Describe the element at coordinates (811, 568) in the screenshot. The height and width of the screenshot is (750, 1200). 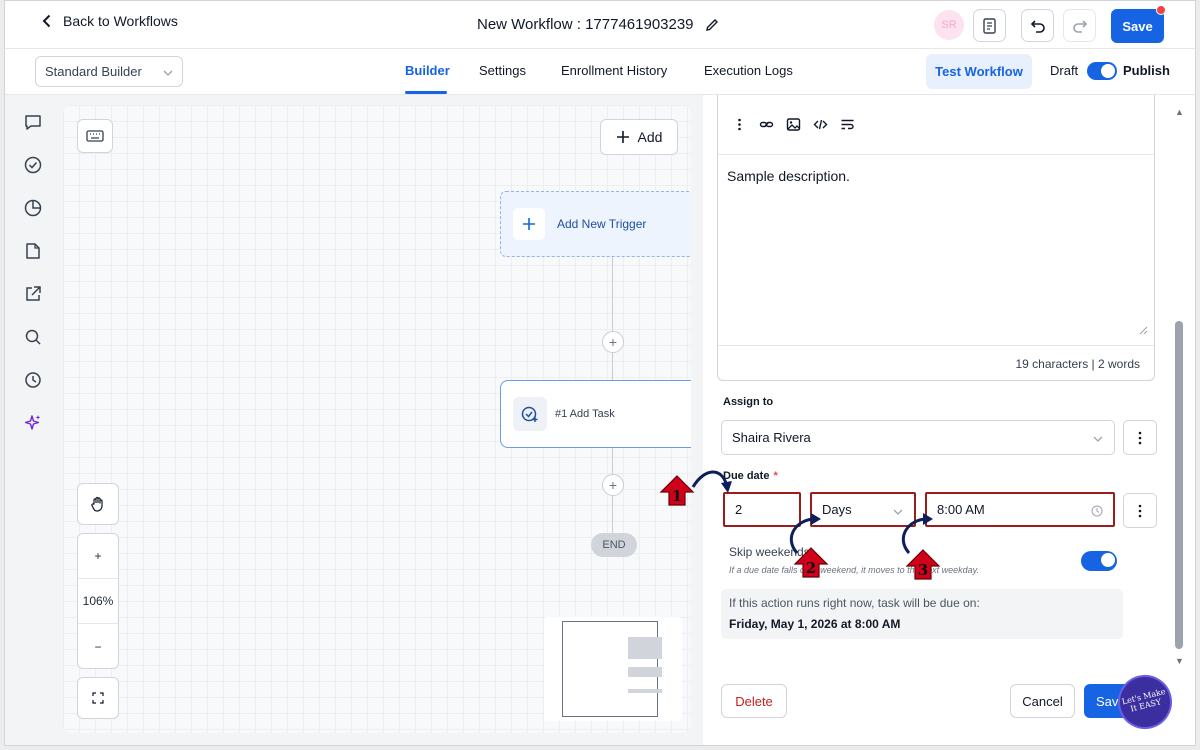
I see `step-2-label: 2` at that location.